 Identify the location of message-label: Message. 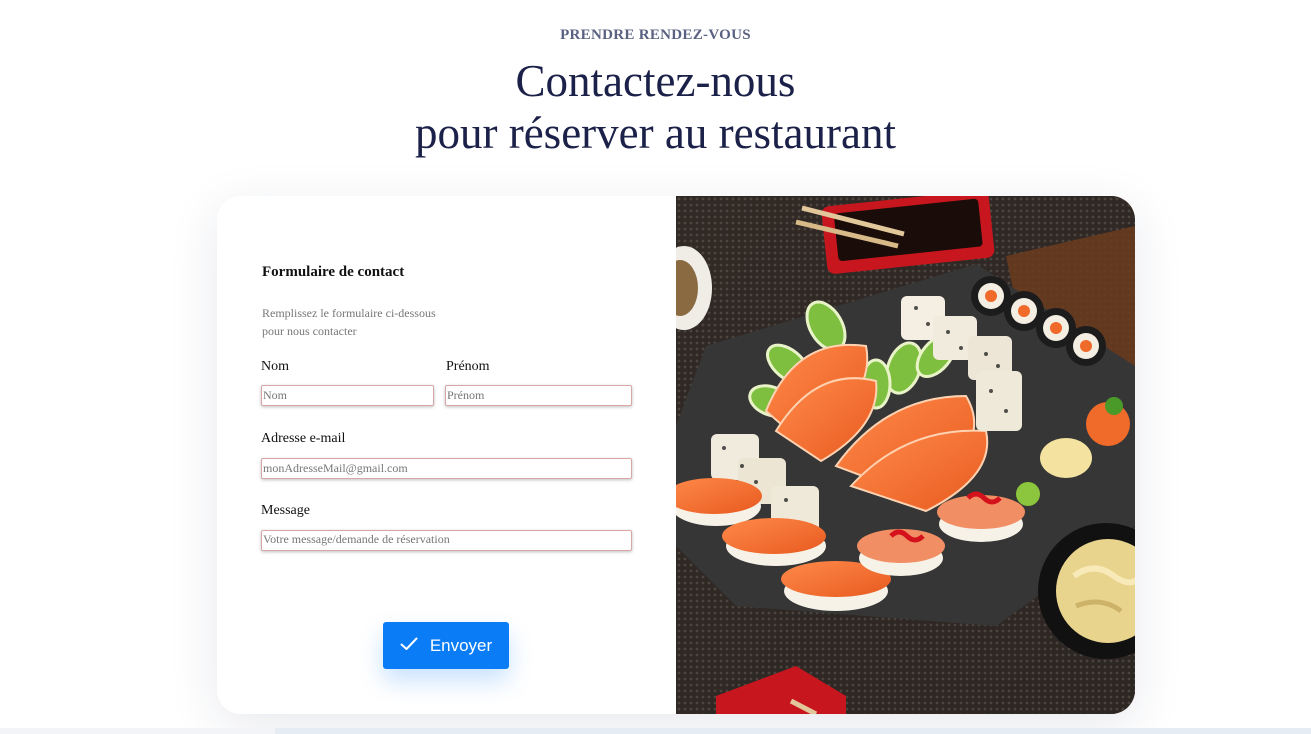
(285, 510).